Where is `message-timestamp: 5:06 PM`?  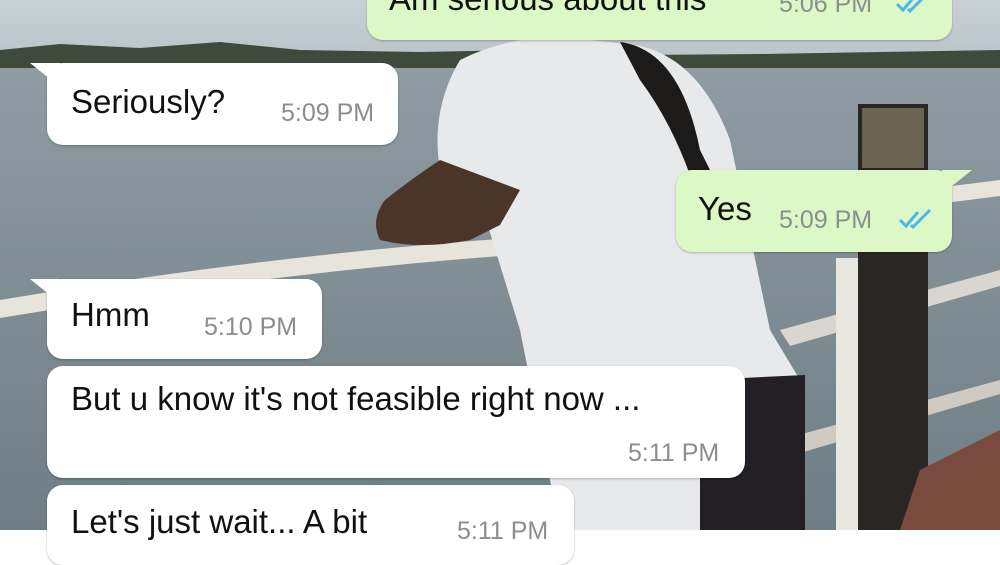
message-timestamp: 5:06 PM is located at coordinates (826, 9).